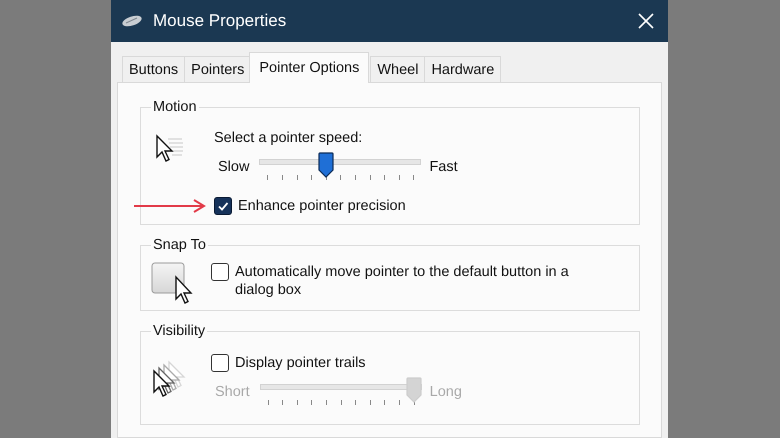  What do you see at coordinates (309, 67) in the screenshot?
I see `tab: Pointer Options` at bounding box center [309, 67].